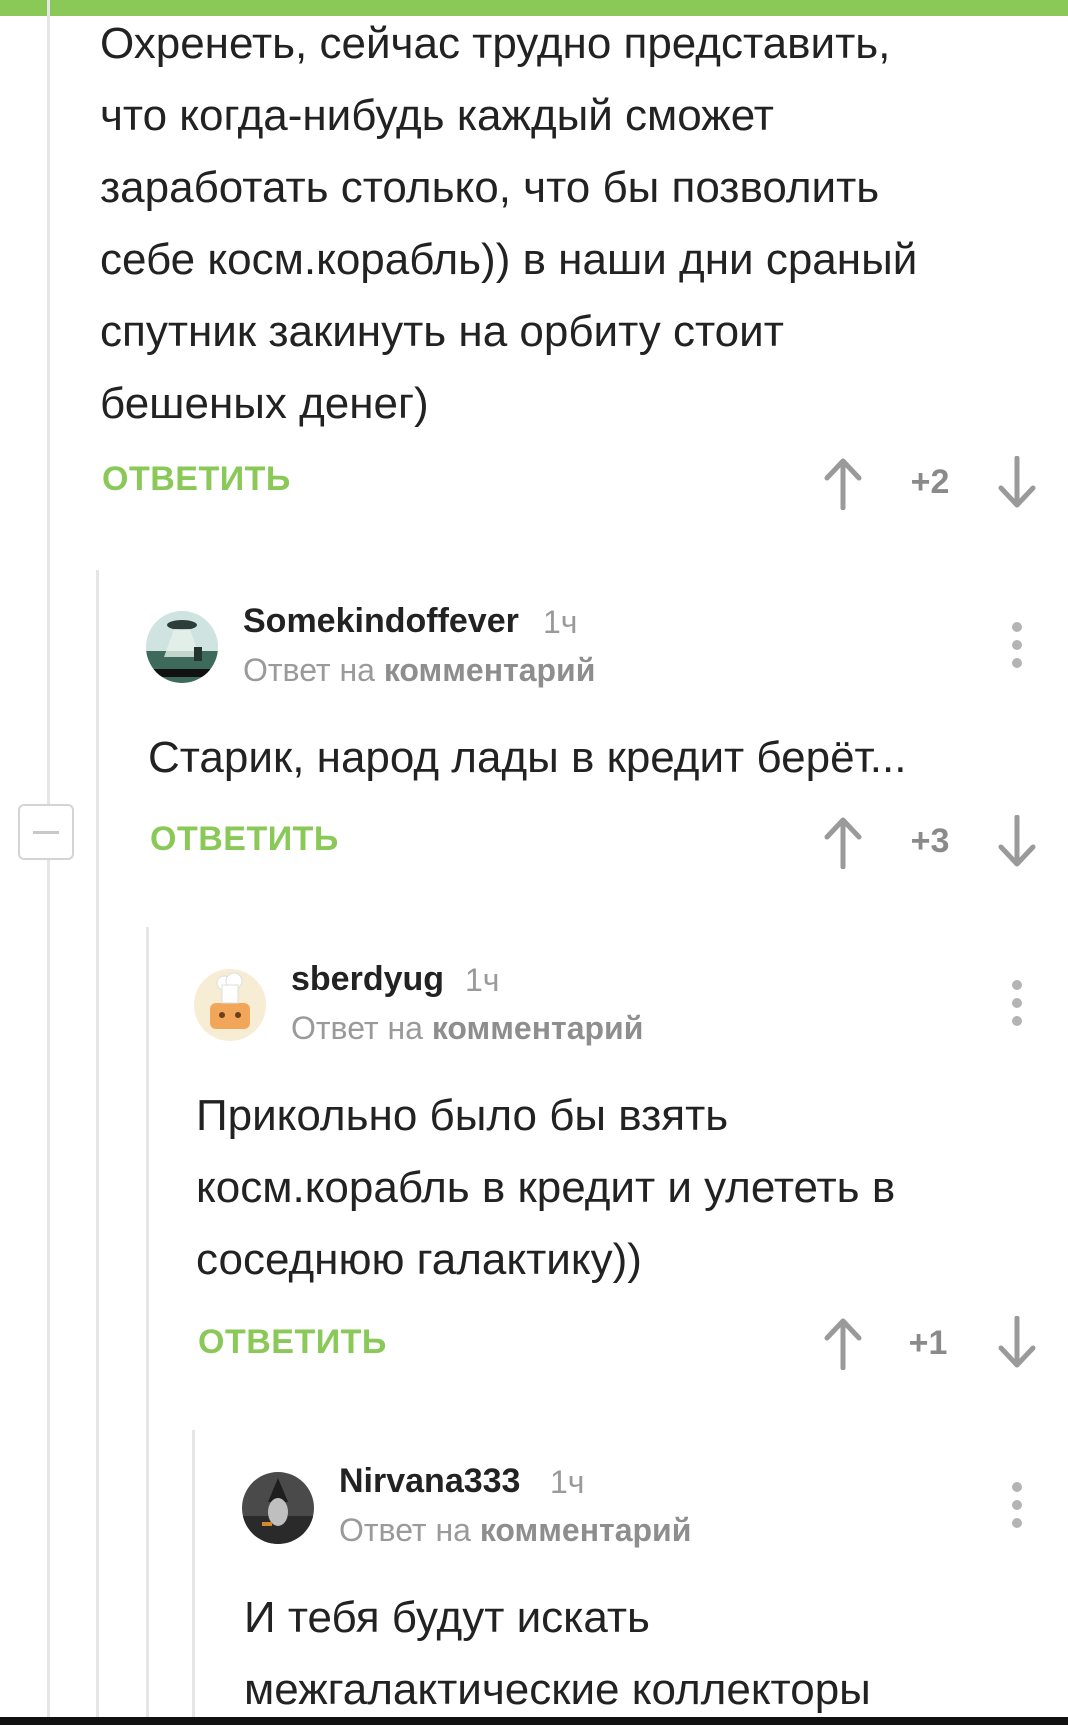 The image size is (1068, 1726). What do you see at coordinates (46, 832) in the screenshot?
I see `collapse-thread-button` at bounding box center [46, 832].